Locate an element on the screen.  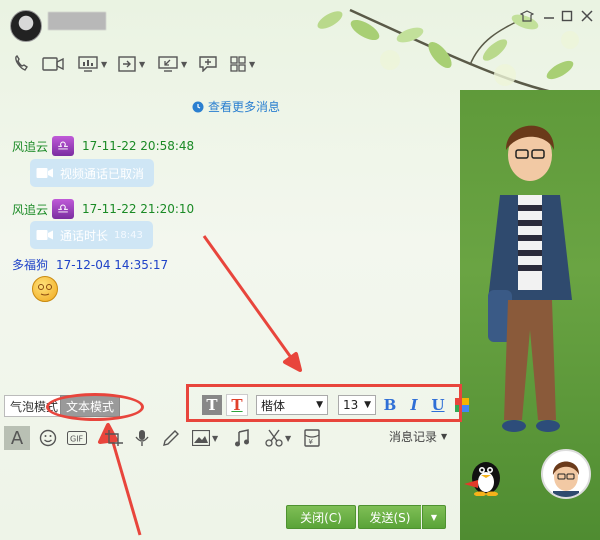
send-options-button: ▼ is located at coordinates (434, 517).